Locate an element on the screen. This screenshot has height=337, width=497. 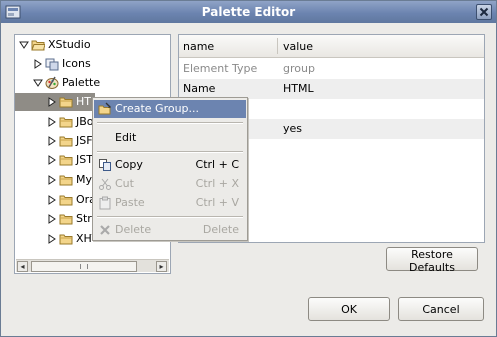
menu-item-delete: Delete Delete is located at coordinates (170, 230).